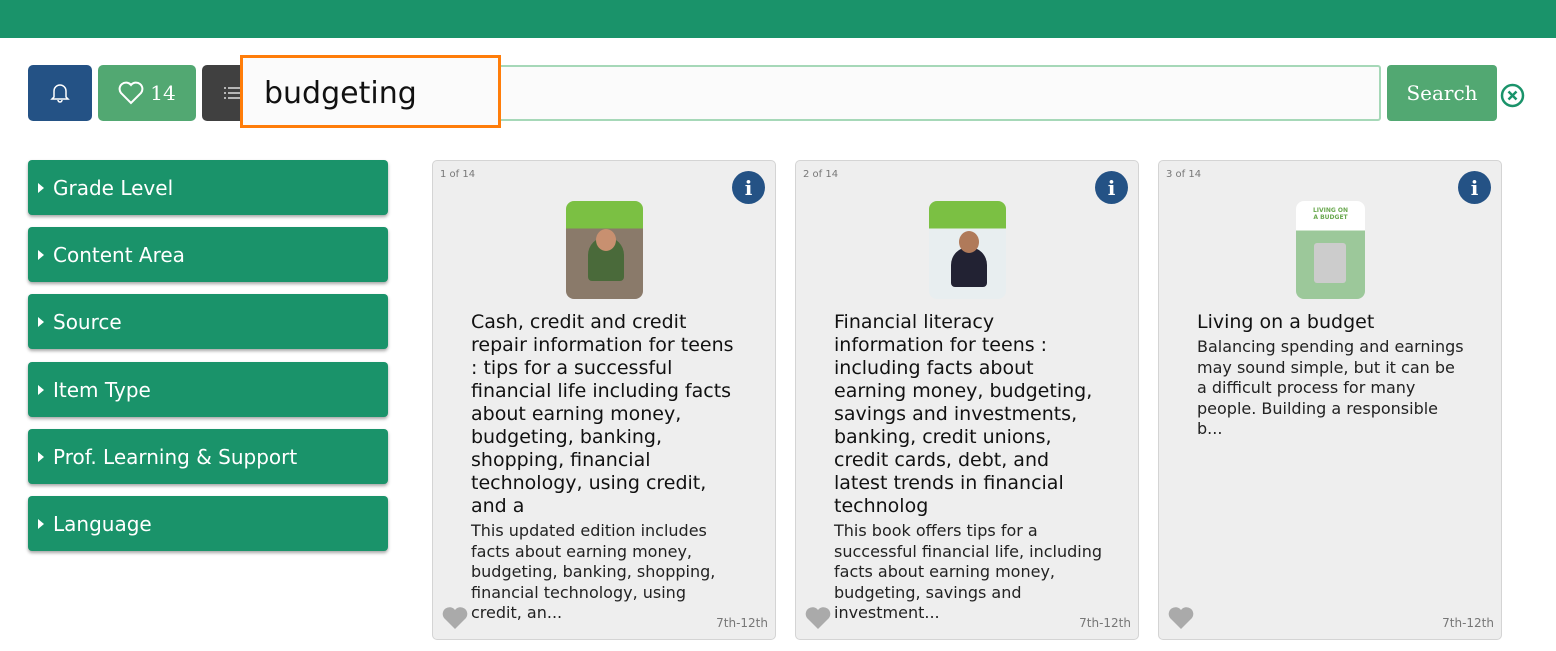 This screenshot has width=1556, height=651. I want to click on facet-language: Language, so click(208, 523).